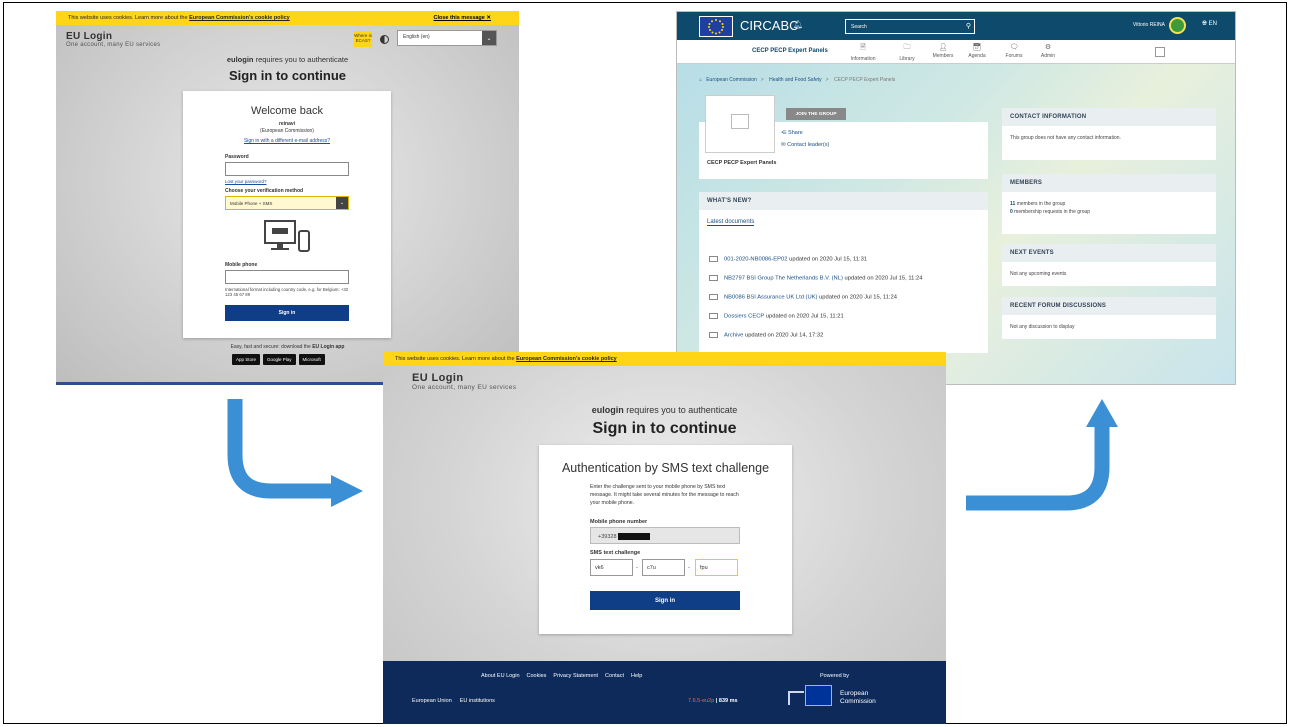 The width and height of the screenshot is (1291, 727). Describe the element at coordinates (784, 133) in the screenshot. I see `share-icon: ⋲` at that location.